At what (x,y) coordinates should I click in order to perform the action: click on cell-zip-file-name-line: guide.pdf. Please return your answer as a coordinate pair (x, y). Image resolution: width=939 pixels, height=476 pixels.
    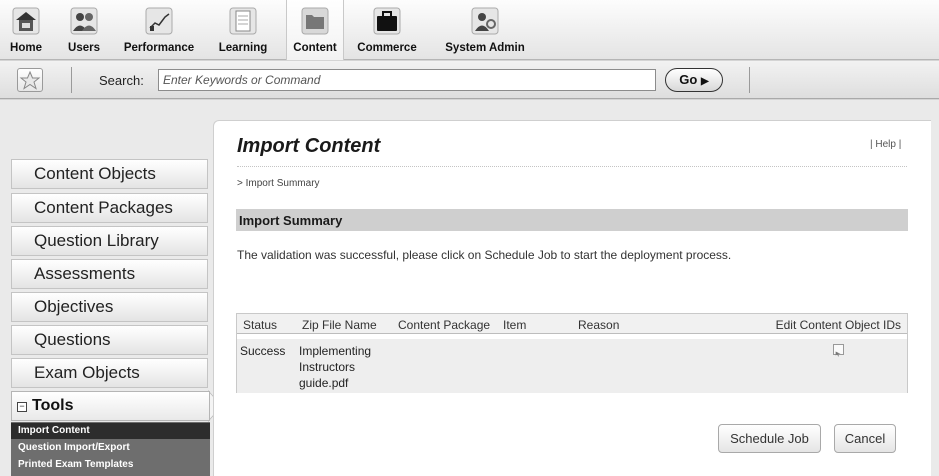
    Looking at the image, I should click on (324, 383).